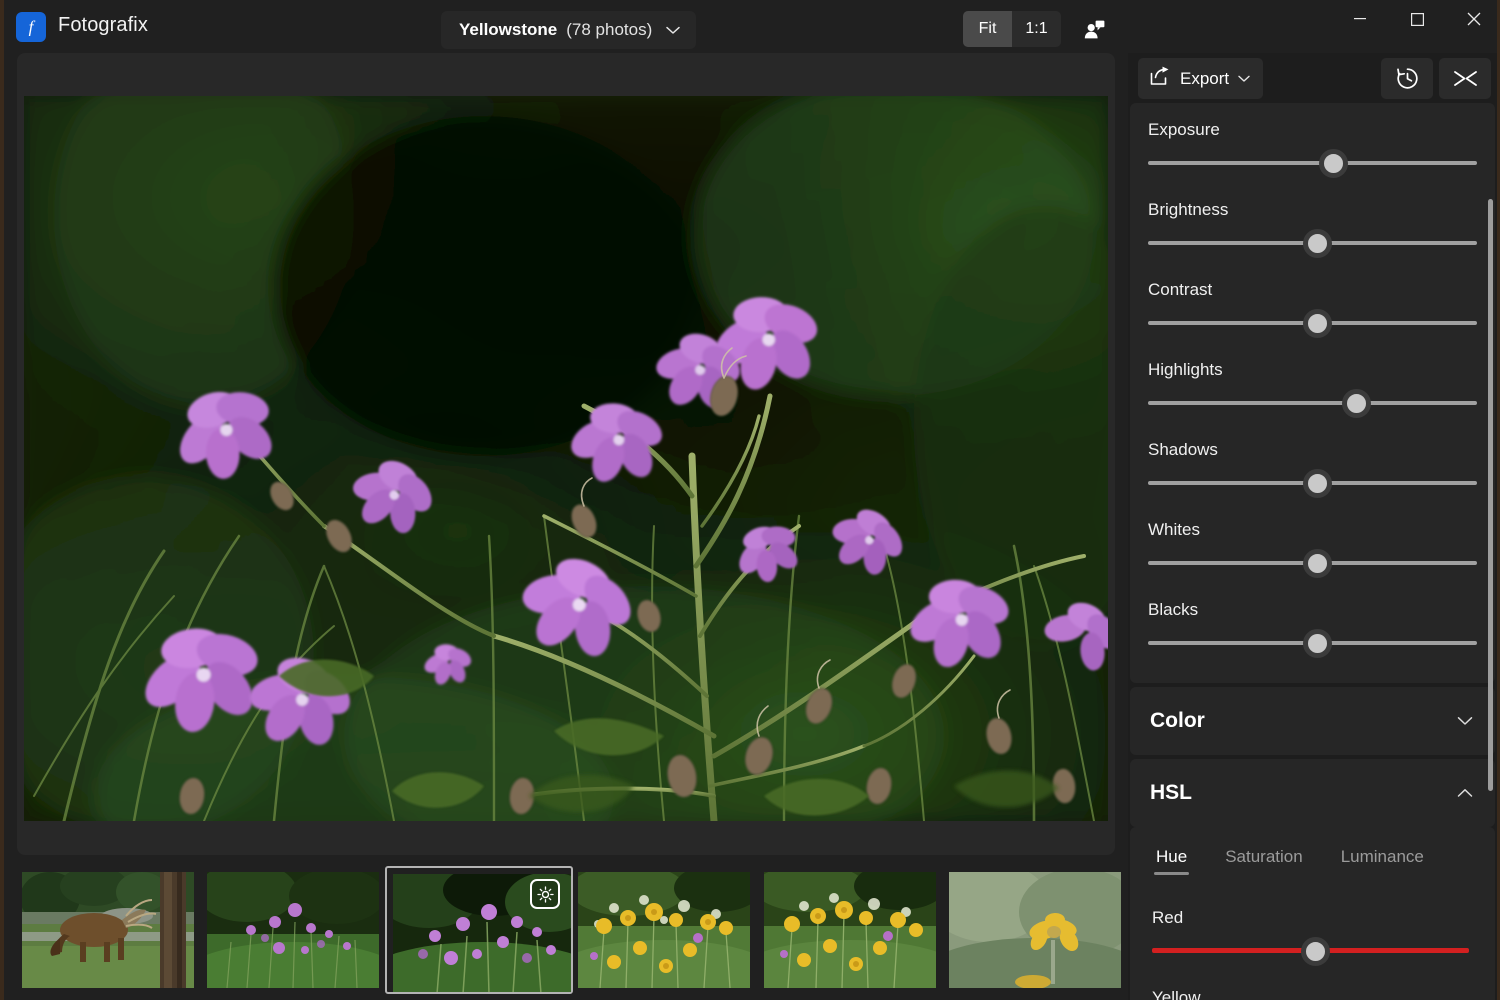 The image size is (1500, 1000). Describe the element at coordinates (1205, 78) in the screenshot. I see `export-button-label: Export` at that location.